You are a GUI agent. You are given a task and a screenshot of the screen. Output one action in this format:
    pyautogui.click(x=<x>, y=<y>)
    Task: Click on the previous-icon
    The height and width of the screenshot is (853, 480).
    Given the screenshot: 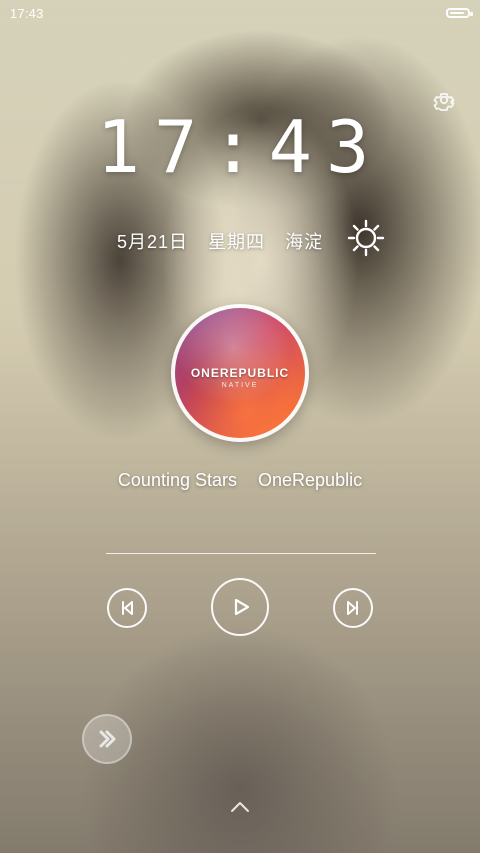 What is the action you would take?
    pyautogui.click(x=127, y=608)
    